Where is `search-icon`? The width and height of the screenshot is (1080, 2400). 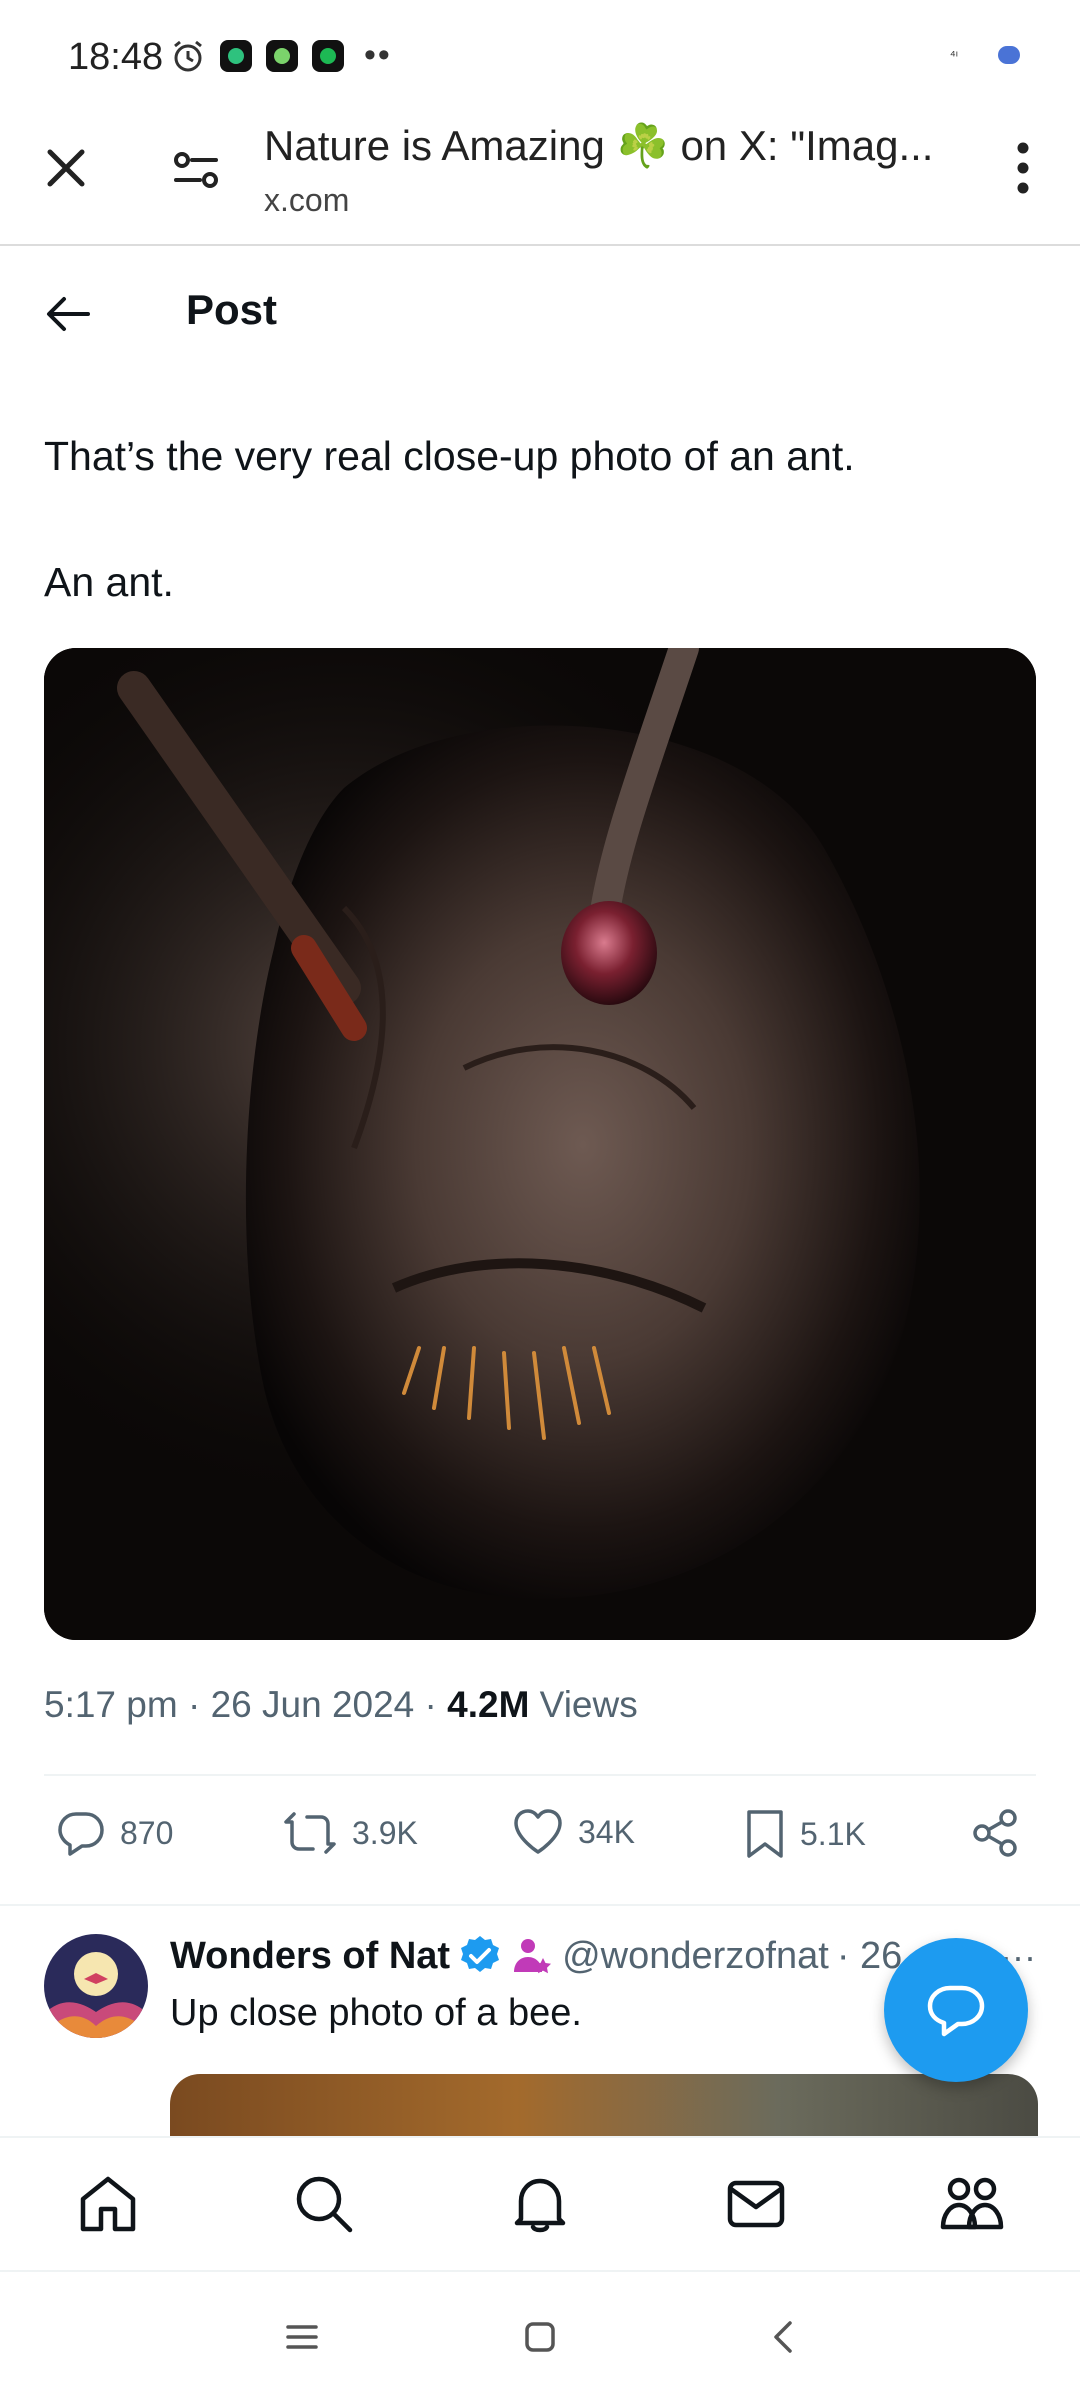 search-icon is located at coordinates (324, 2204).